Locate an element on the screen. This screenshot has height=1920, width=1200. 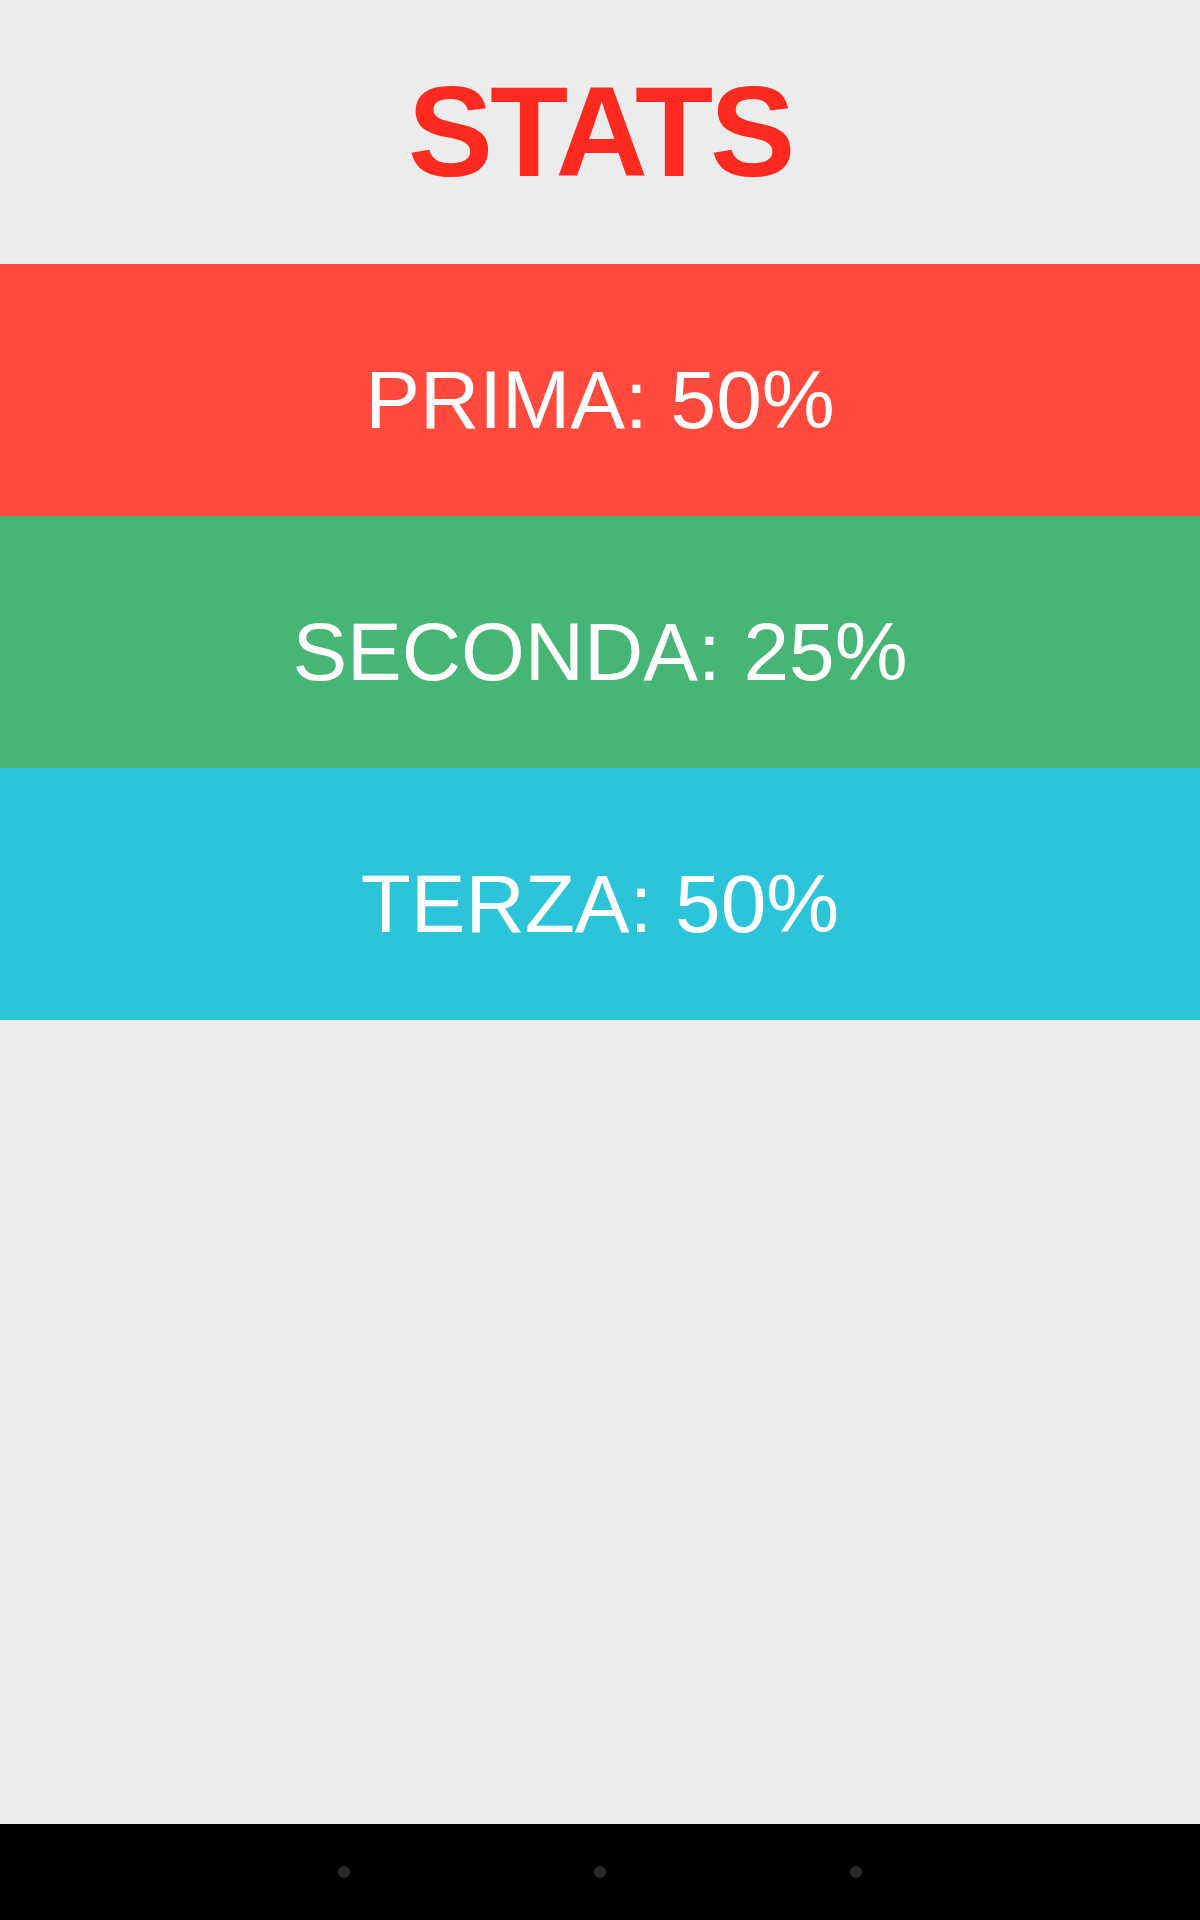
stat-label: TERZA: 50% is located at coordinates (600, 904).